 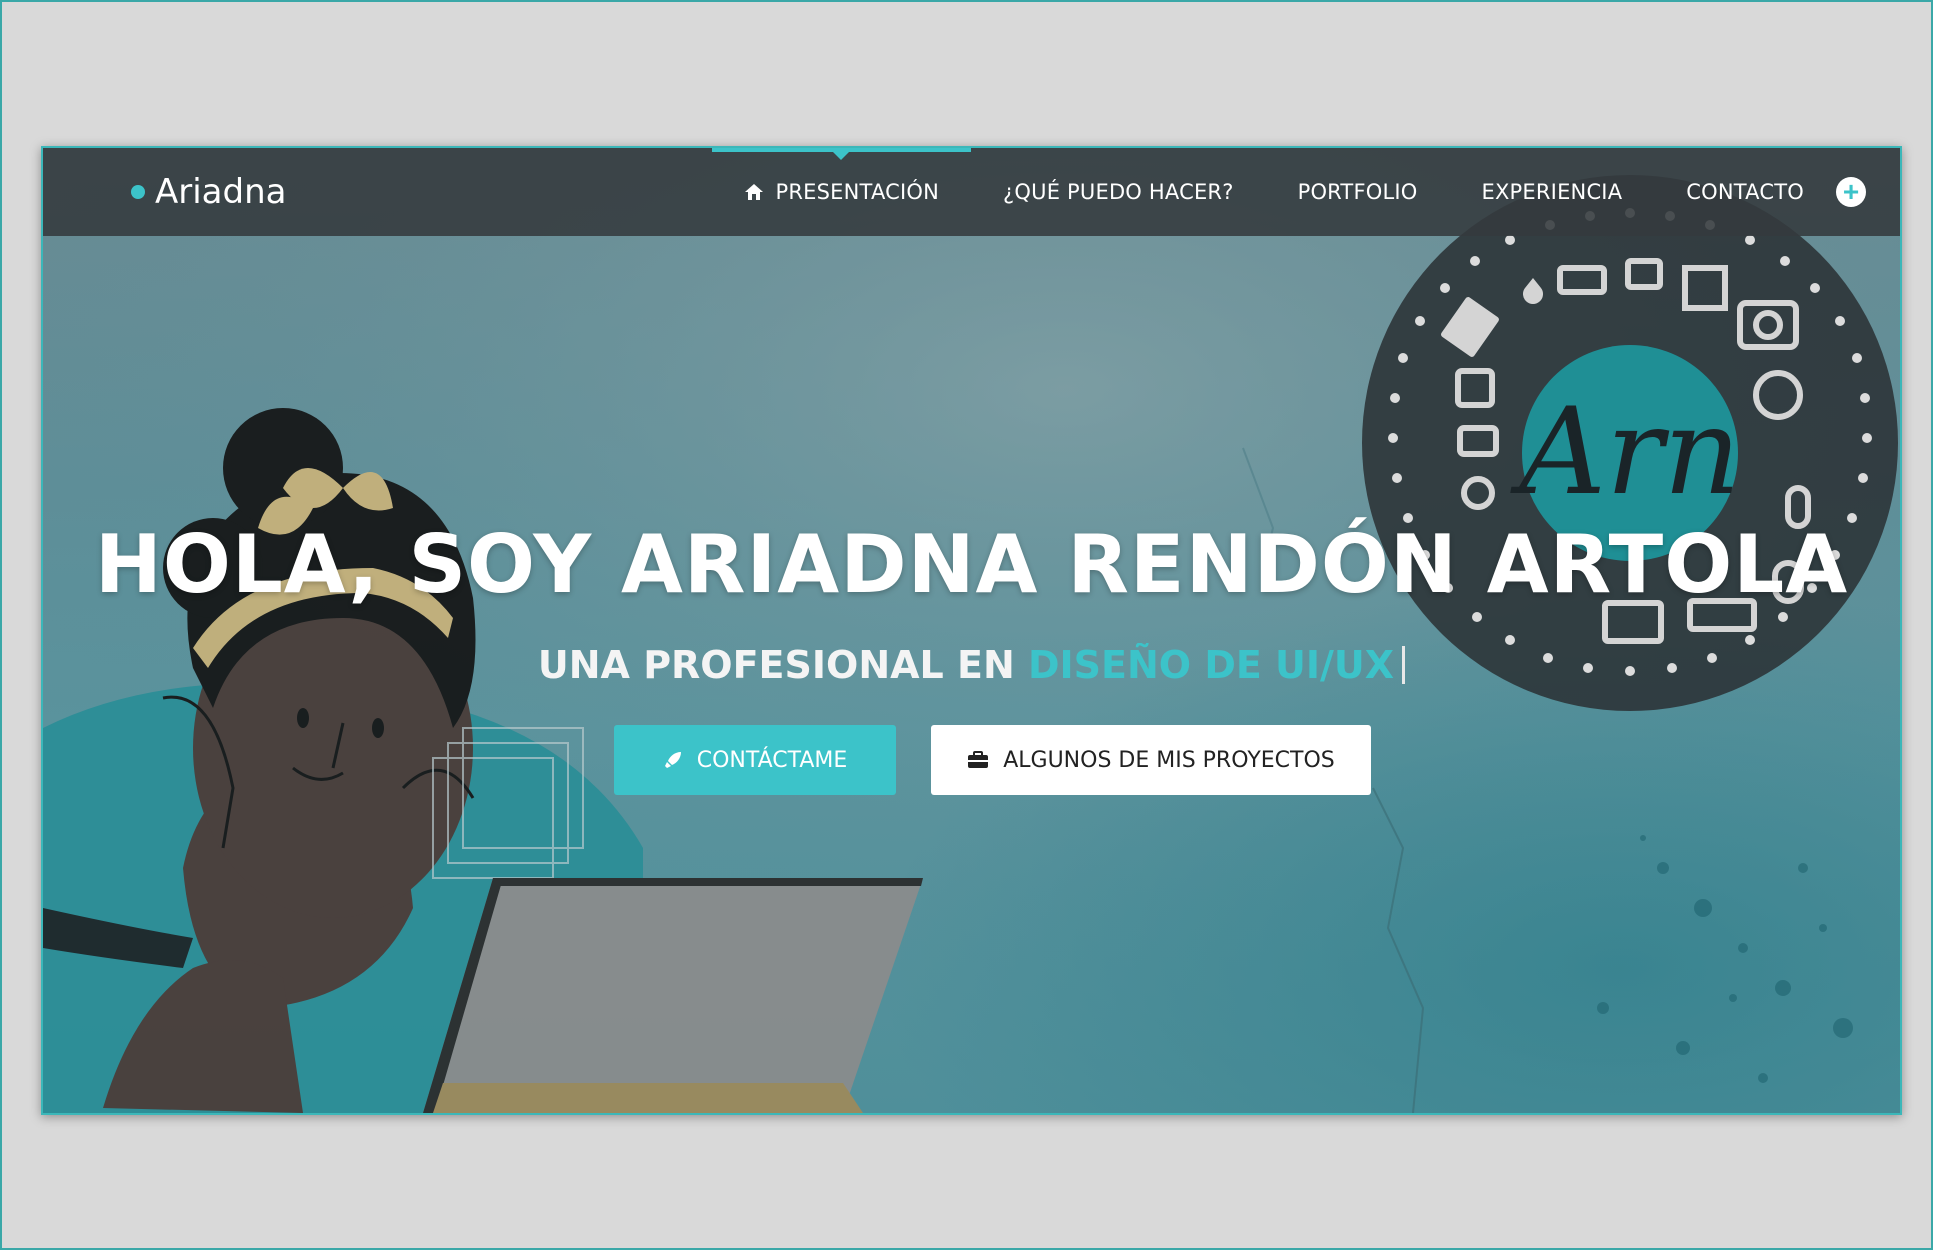 What do you see at coordinates (1169, 760) in the screenshot?
I see `projects-label: ALGUNOS DE MIS PROYECTOS` at bounding box center [1169, 760].